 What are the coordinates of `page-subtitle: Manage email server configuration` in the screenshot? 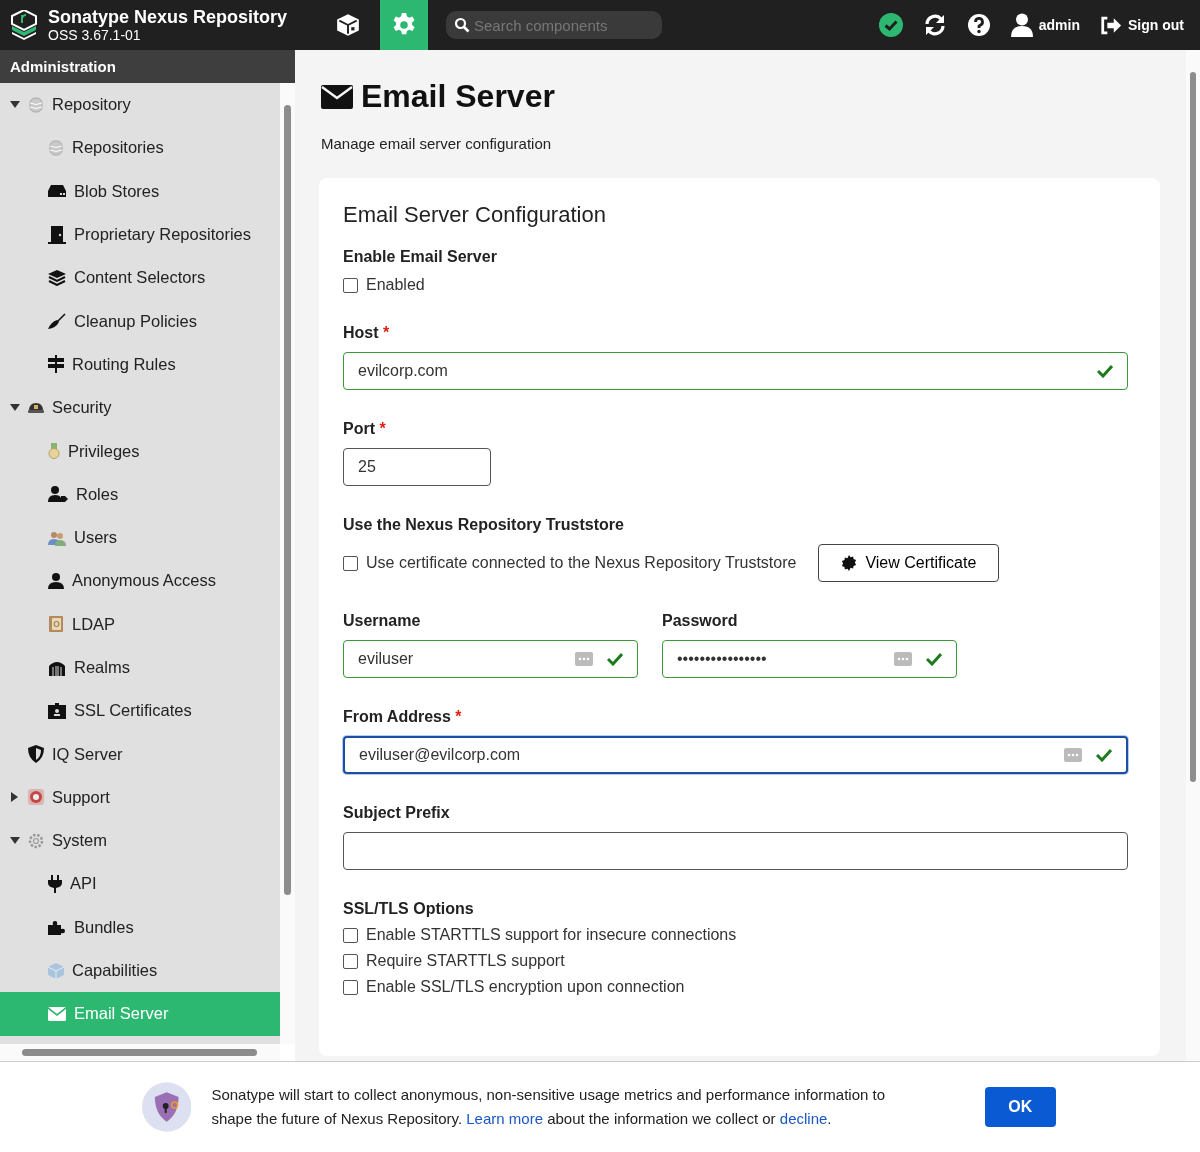 It's located at (437, 143).